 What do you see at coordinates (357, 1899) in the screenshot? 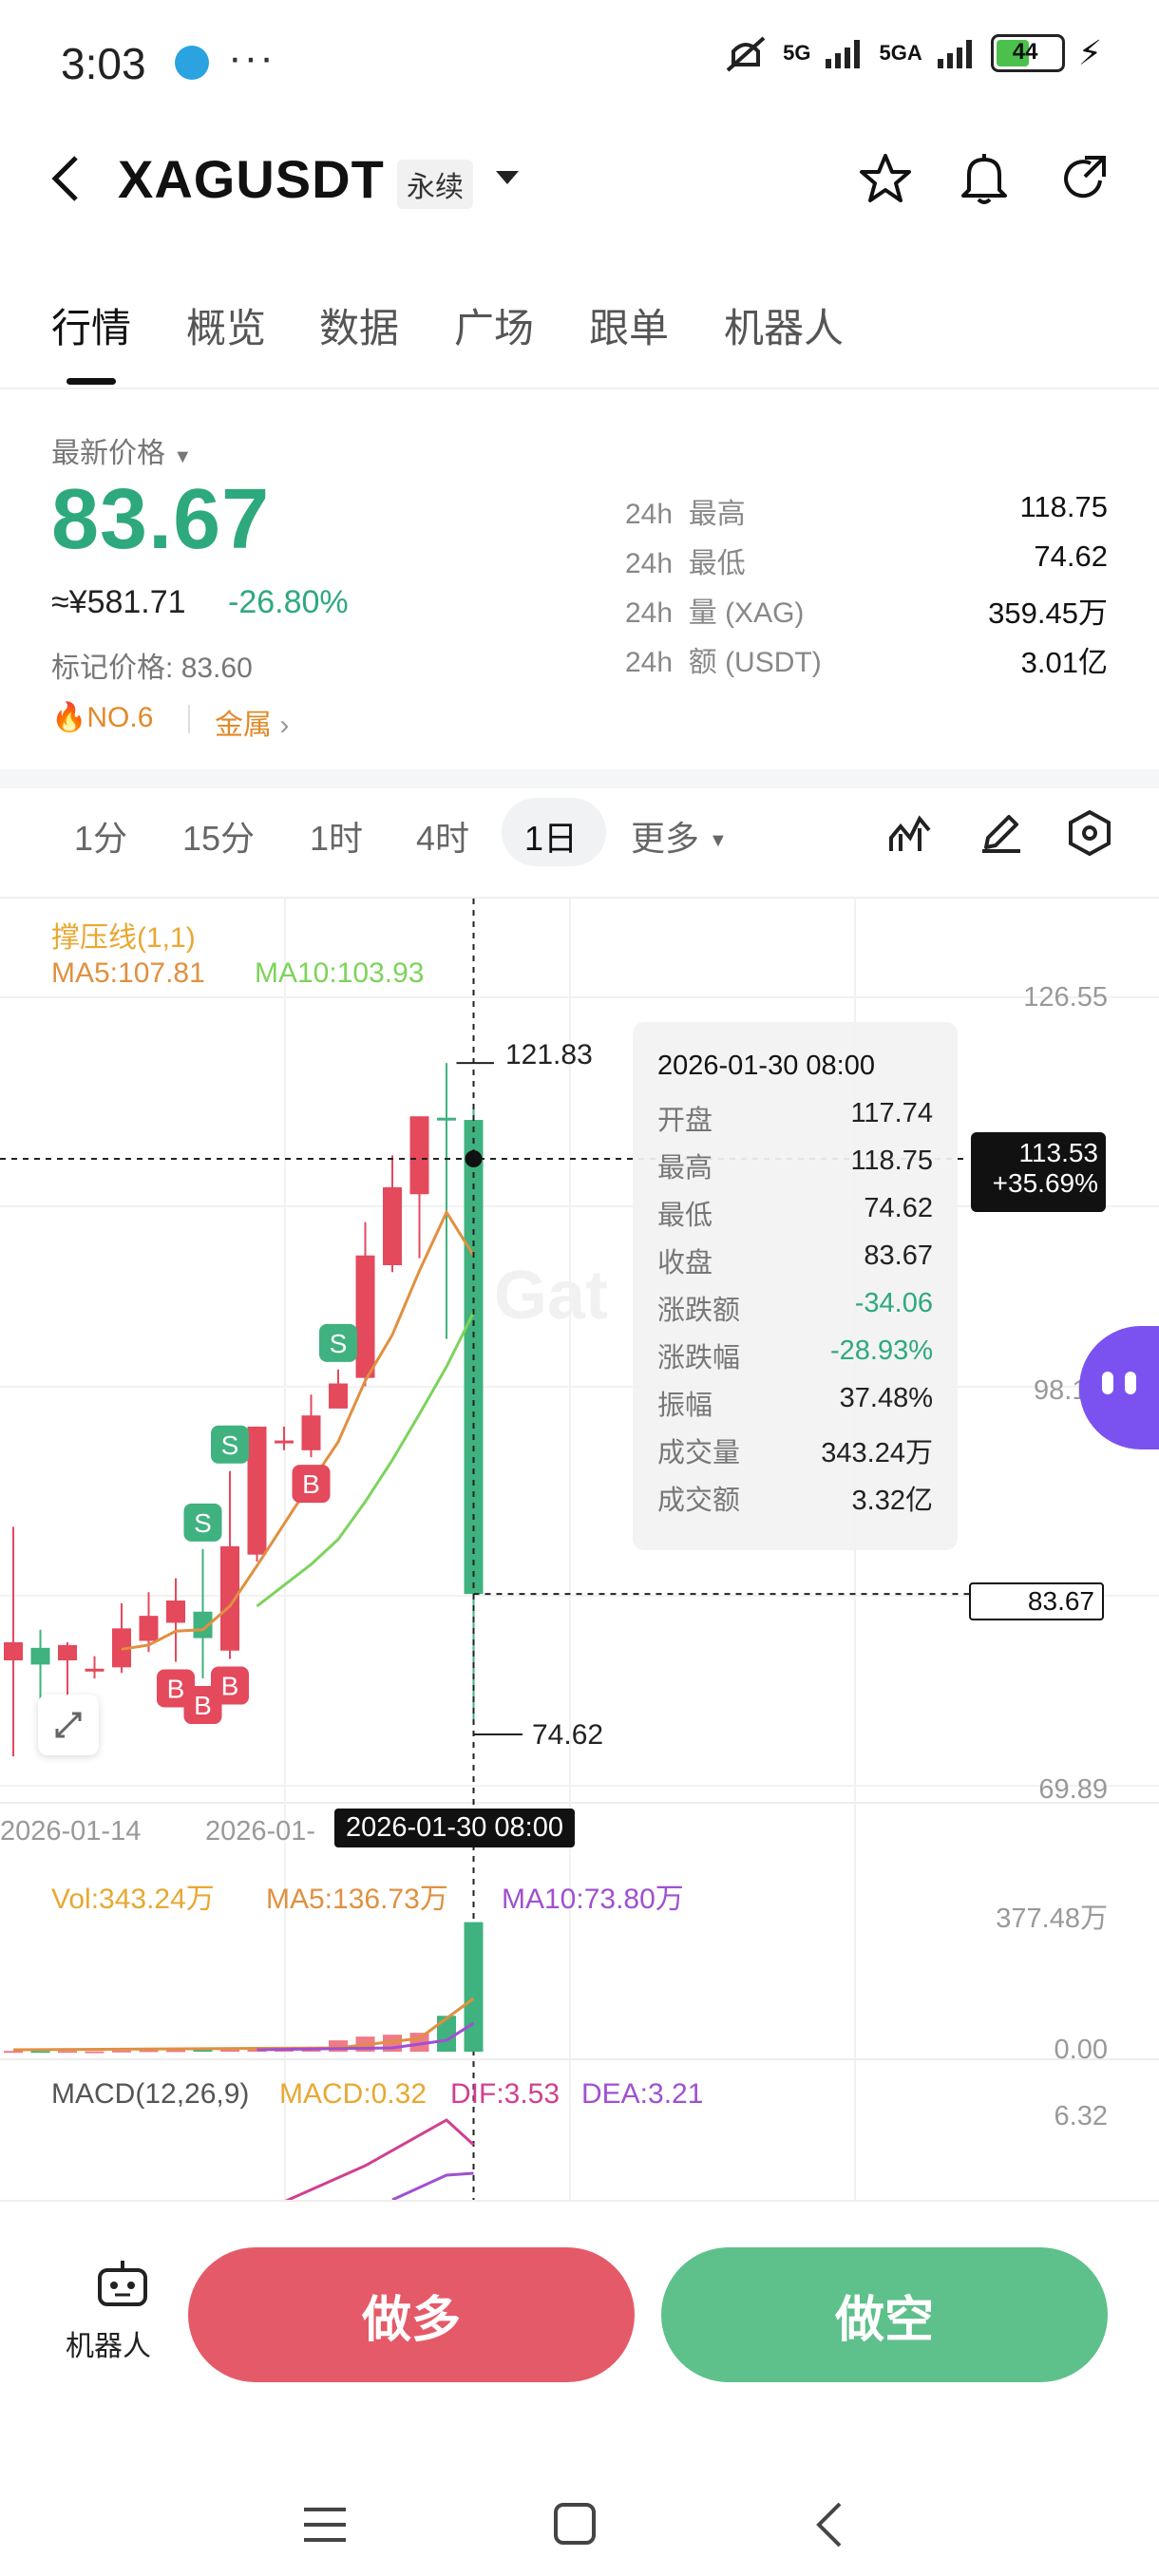
I see `vol-ma5-label: MA5:136.73万` at bounding box center [357, 1899].